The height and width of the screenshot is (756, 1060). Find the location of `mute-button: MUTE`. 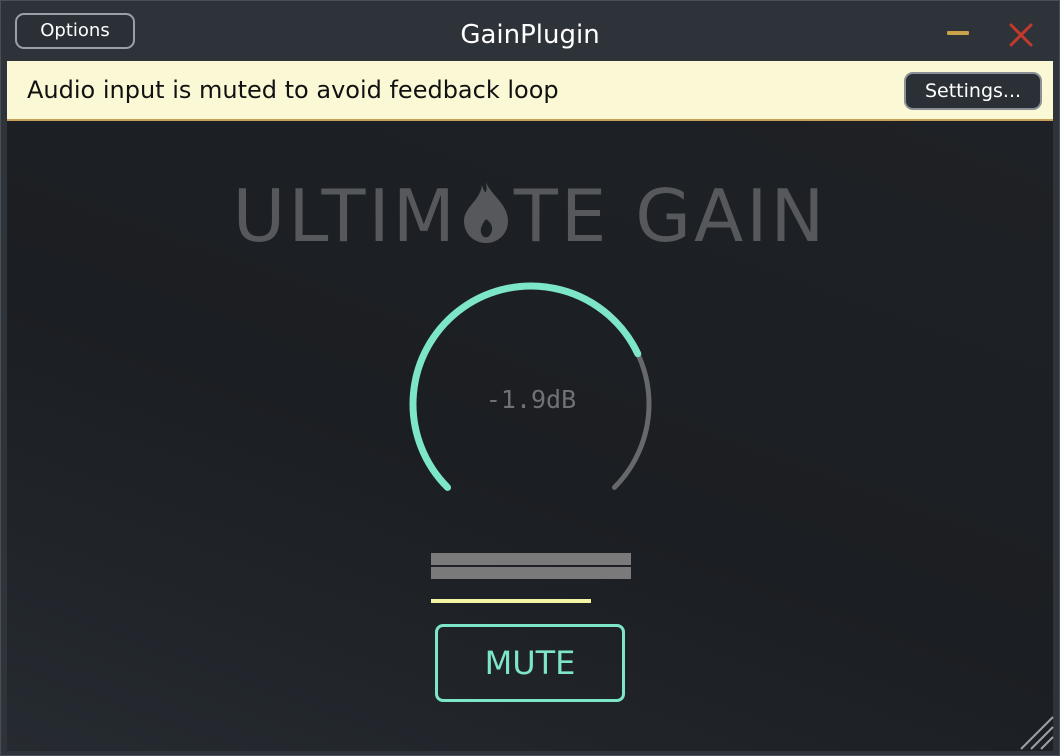

mute-button: MUTE is located at coordinates (530, 663).